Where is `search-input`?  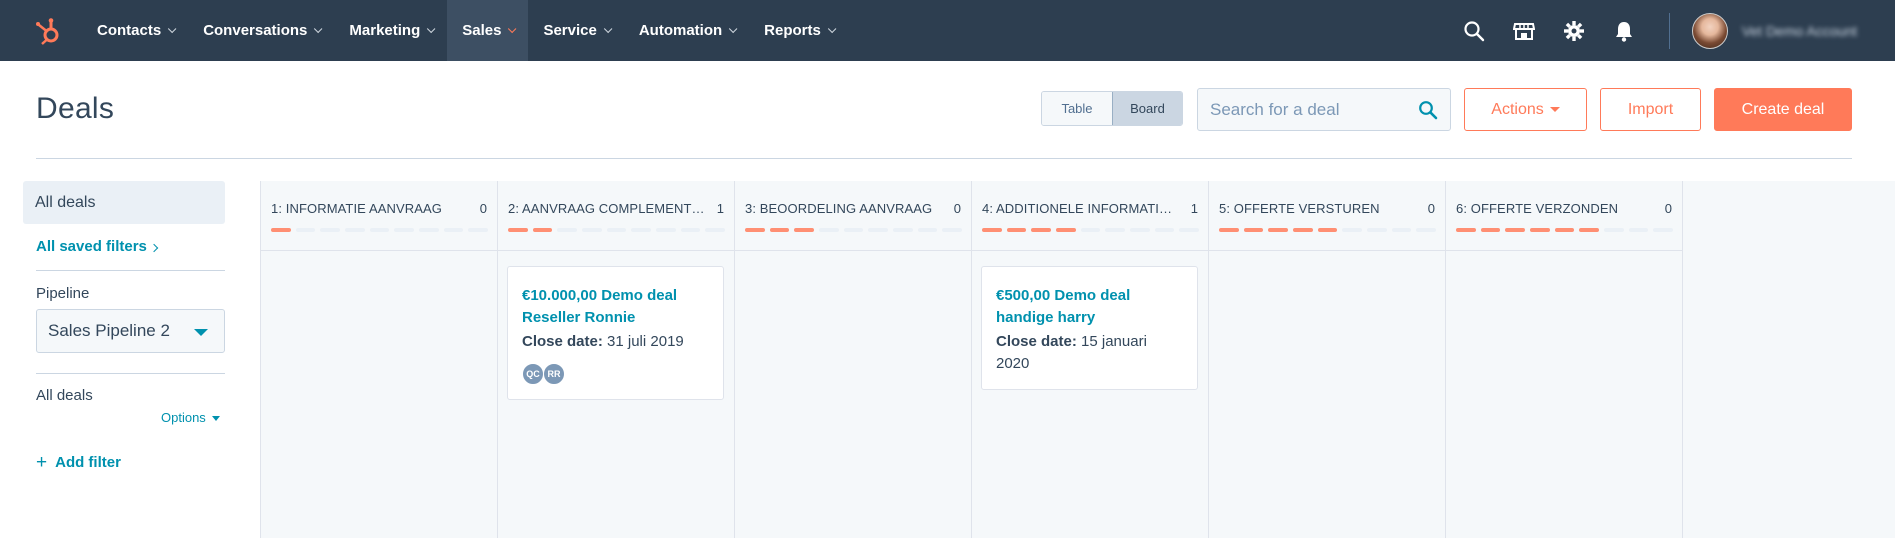
search-input is located at coordinates (1303, 109).